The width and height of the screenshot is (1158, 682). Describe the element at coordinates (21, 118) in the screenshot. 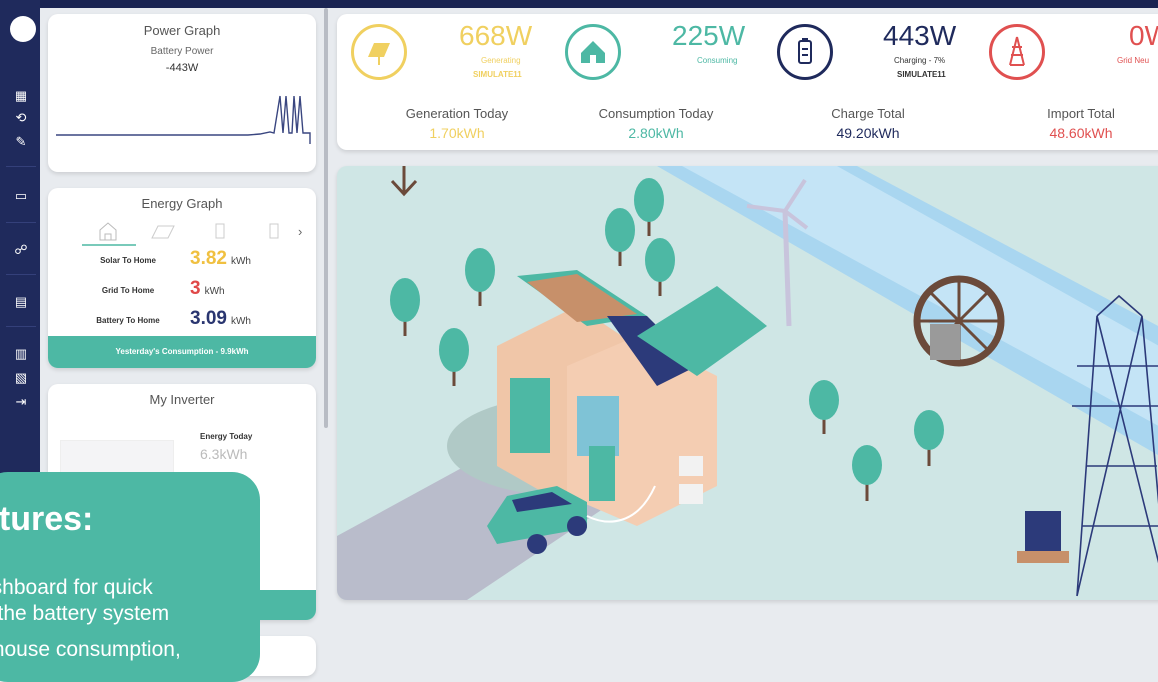

I see `history-icon: ⟲` at that location.